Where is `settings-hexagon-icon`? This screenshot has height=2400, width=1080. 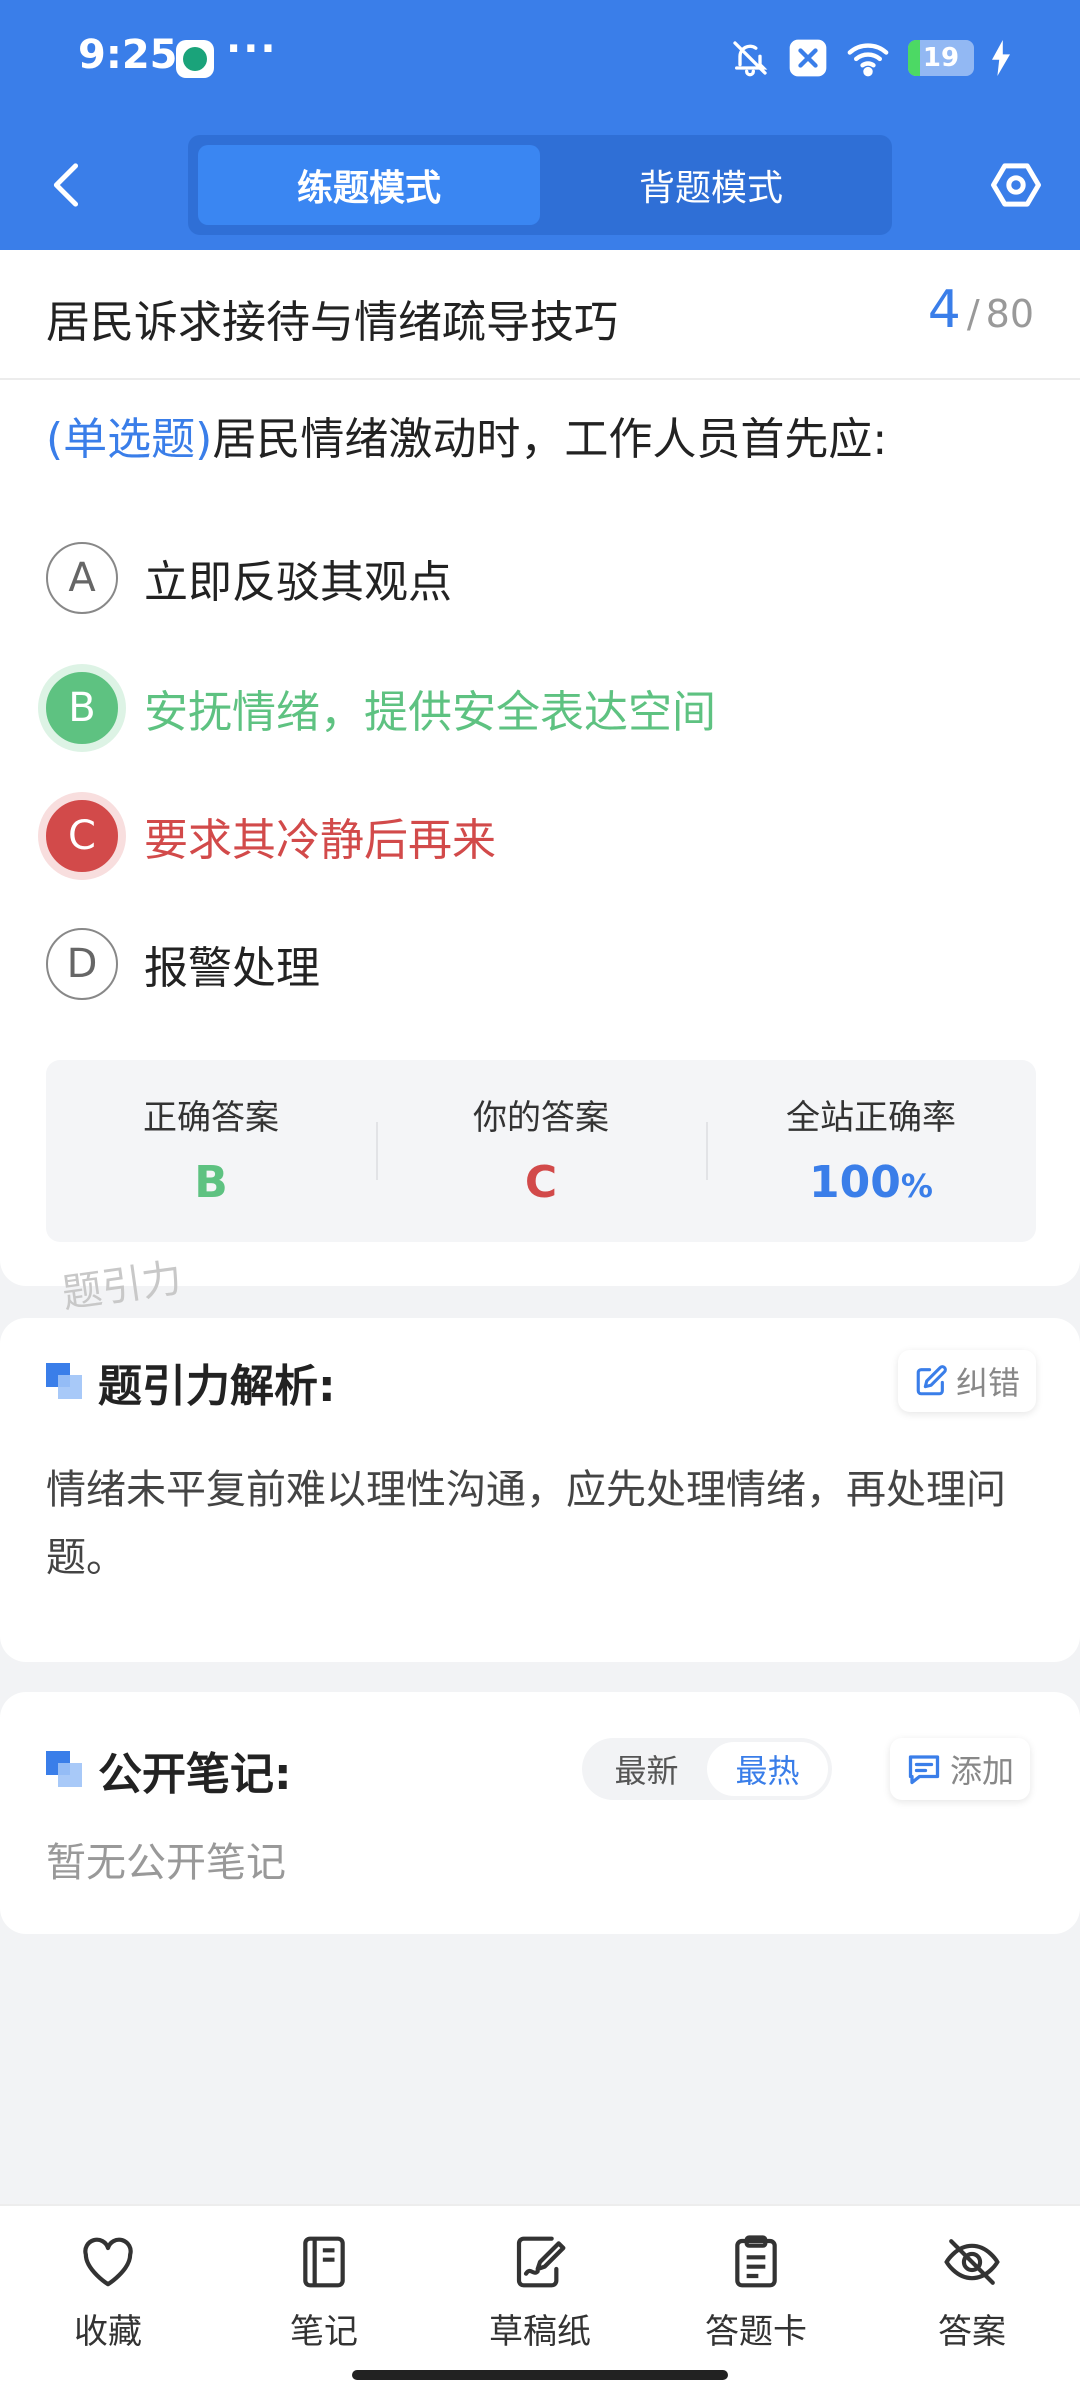
settings-hexagon-icon is located at coordinates (1016, 185).